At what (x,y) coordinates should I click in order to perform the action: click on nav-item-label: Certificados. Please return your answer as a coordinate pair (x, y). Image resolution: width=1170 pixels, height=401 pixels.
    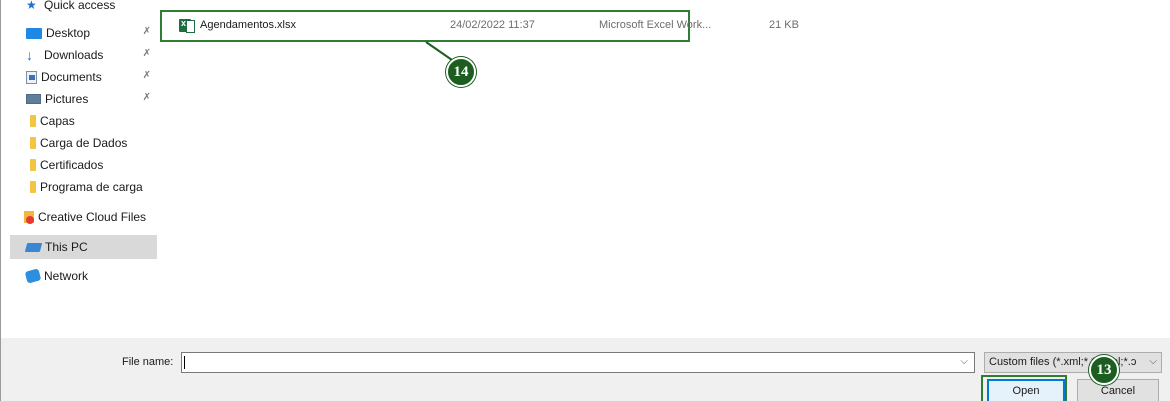
    Looking at the image, I should click on (72, 165).